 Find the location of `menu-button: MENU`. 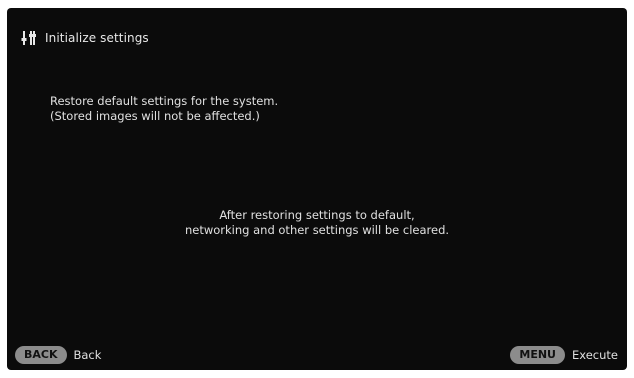

menu-button: MENU is located at coordinates (537, 355).